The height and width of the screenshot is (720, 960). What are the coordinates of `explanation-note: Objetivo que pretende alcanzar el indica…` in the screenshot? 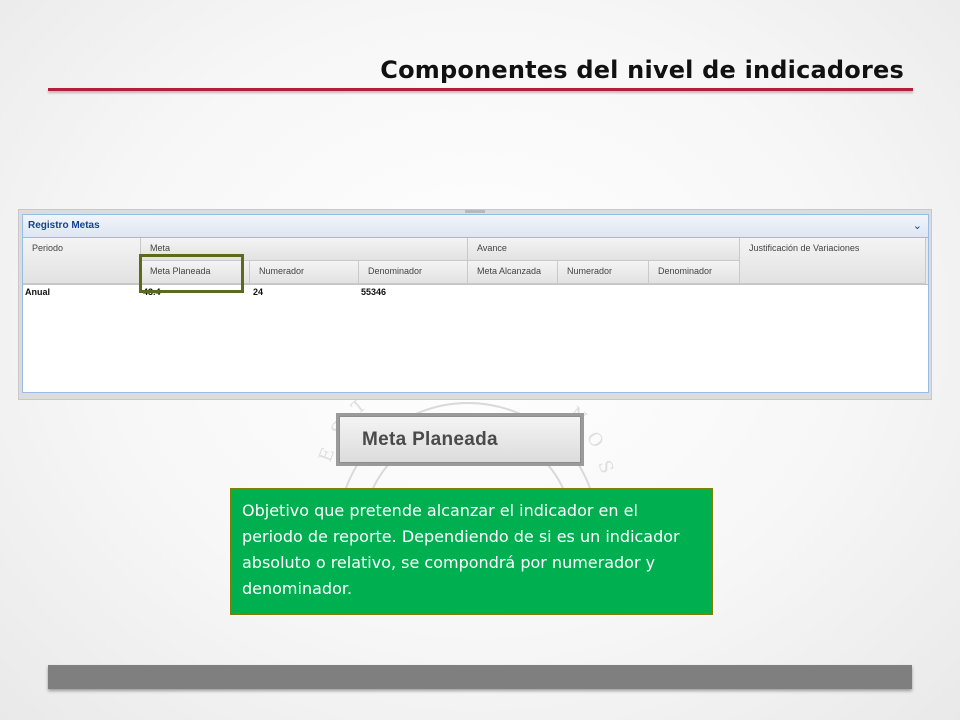 It's located at (471, 551).